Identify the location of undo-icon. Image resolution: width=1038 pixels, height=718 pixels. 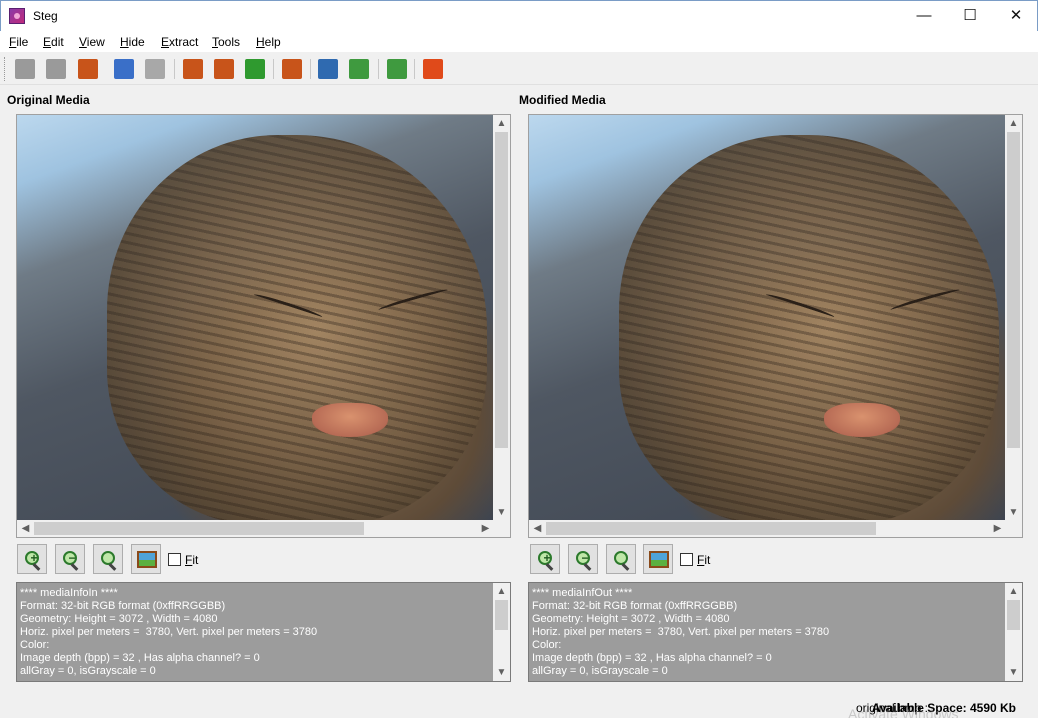
(155, 69).